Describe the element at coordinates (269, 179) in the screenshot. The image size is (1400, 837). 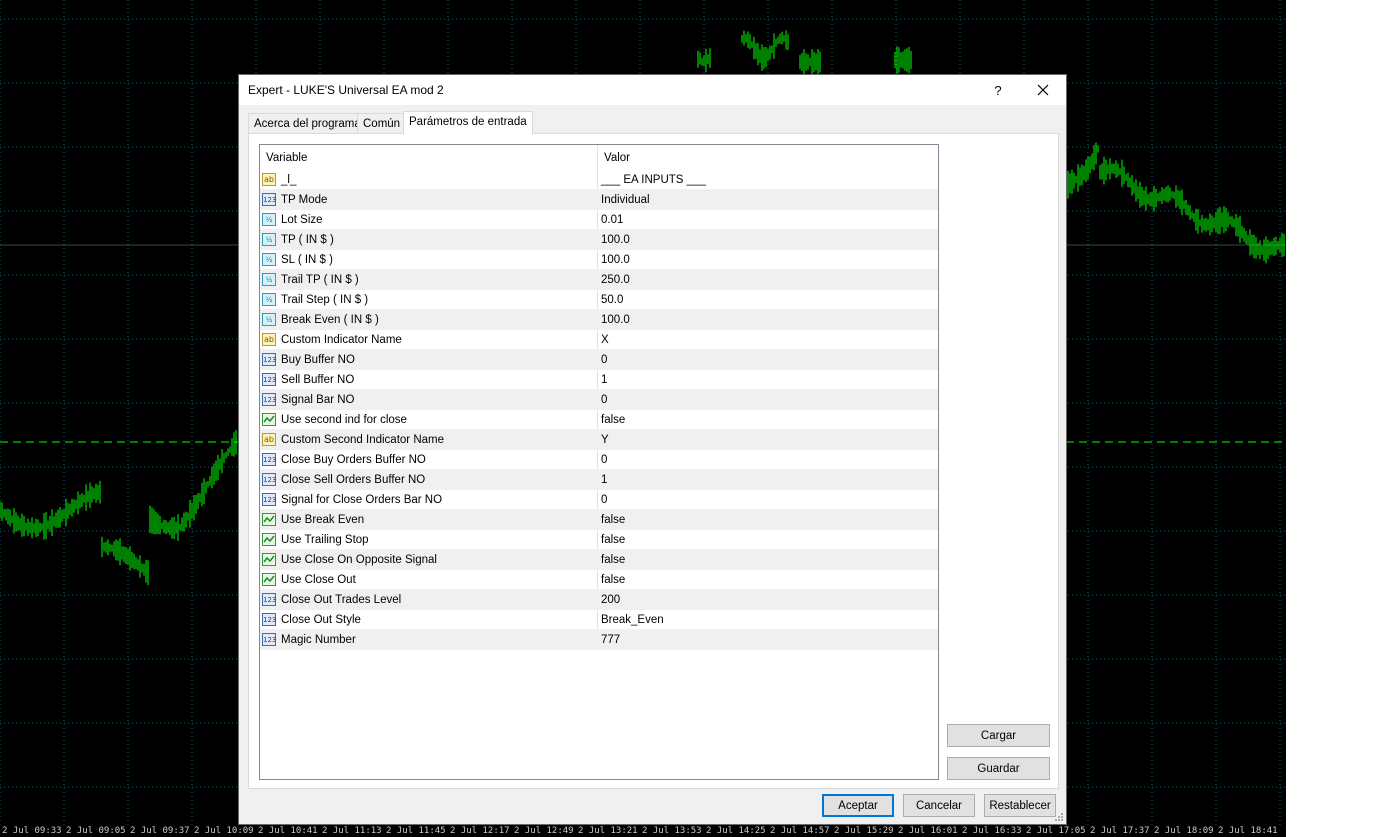
I see `string-type-icon: ab` at that location.